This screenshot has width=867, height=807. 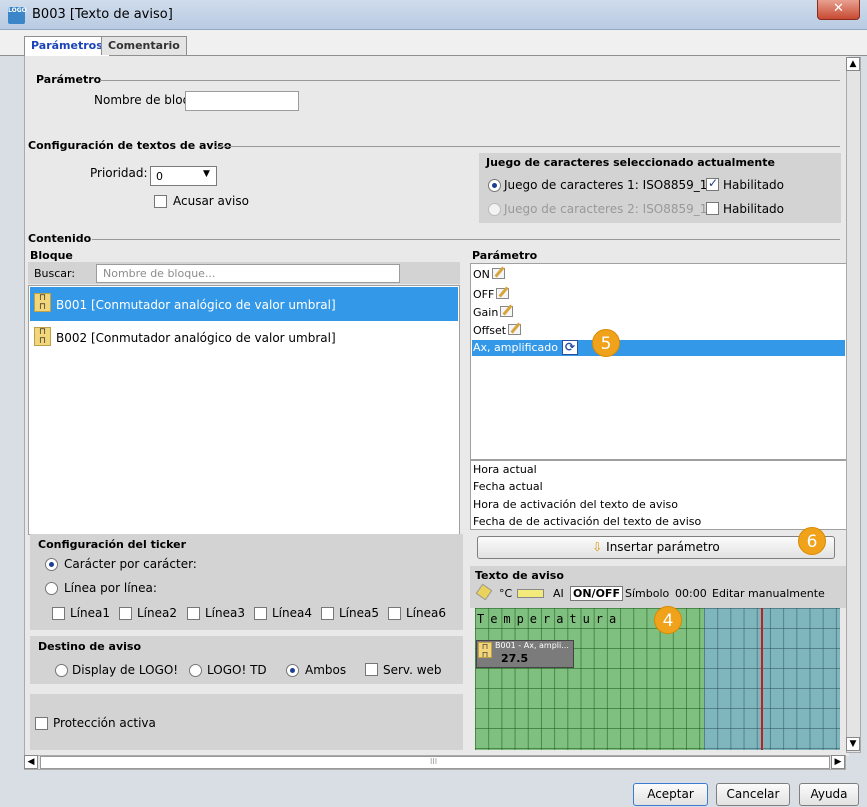 I want to click on display-char: T, so click(x=481, y=619).